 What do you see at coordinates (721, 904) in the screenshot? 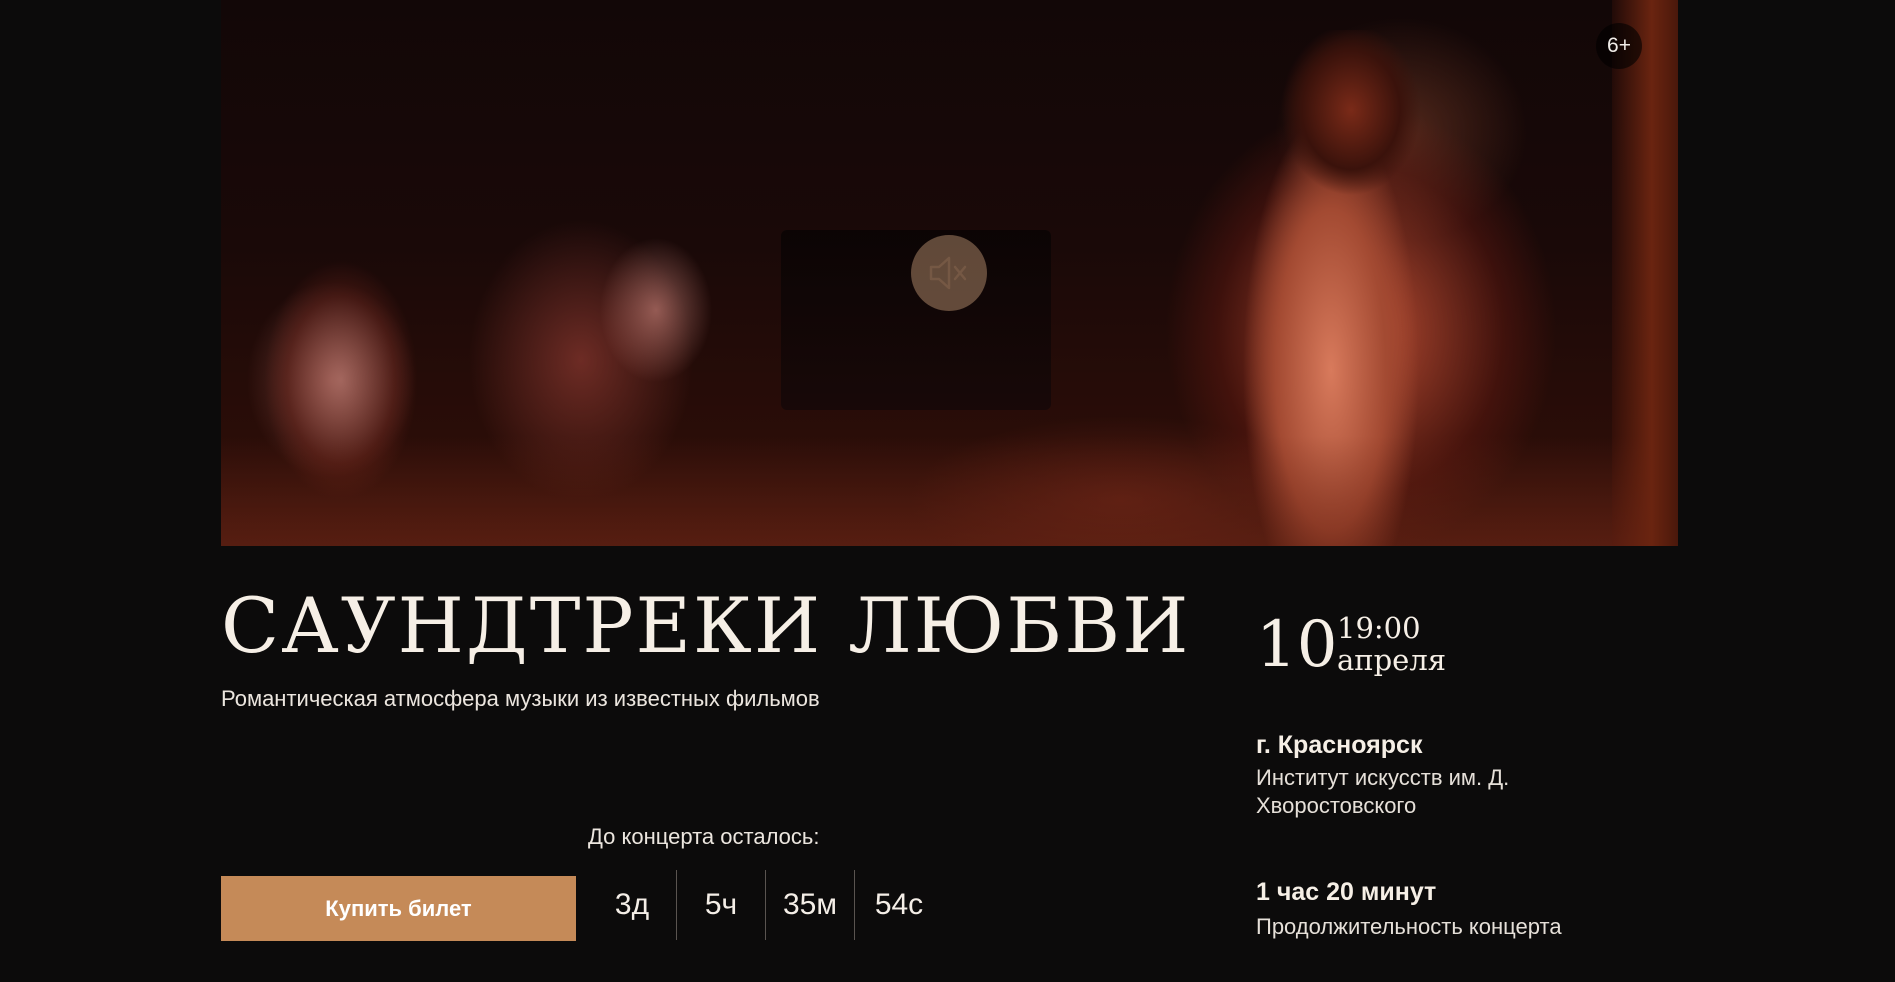
I see `countdown-hours: 5ч` at bounding box center [721, 904].